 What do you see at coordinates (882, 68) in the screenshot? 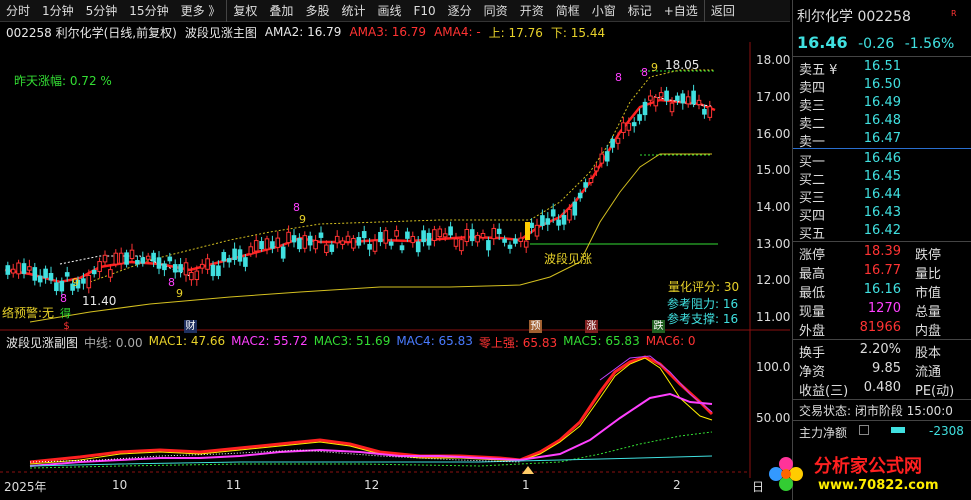
I see `ask-row-5: 卖五 ¥16.51` at bounding box center [882, 68].